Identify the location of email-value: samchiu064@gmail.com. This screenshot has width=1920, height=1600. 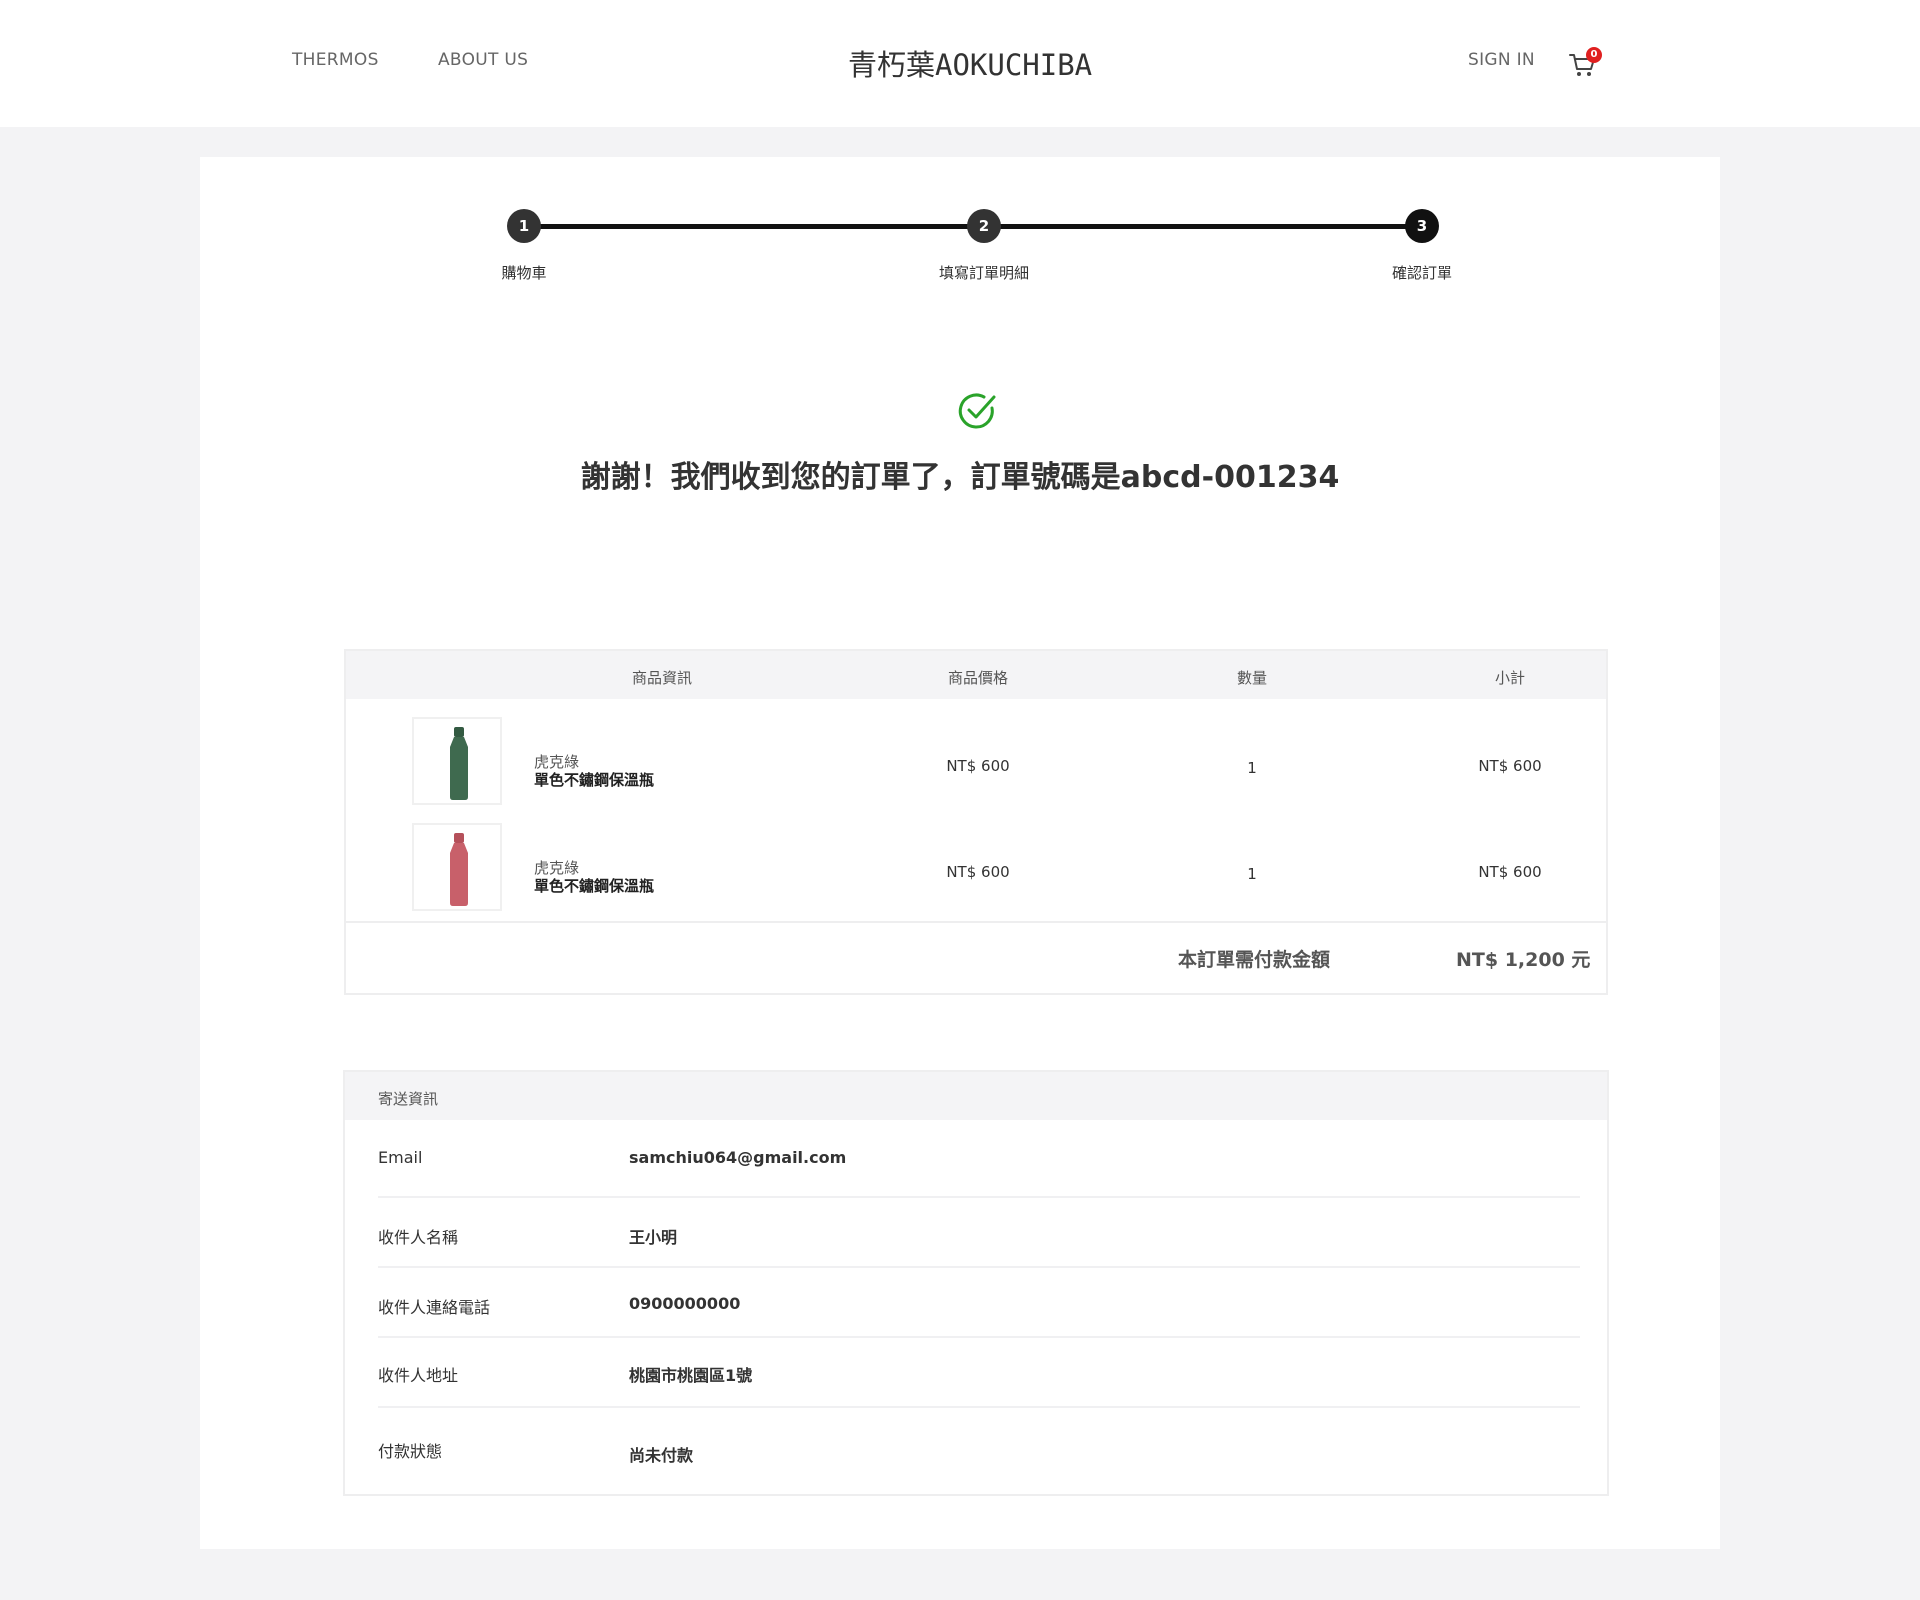
(738, 1157).